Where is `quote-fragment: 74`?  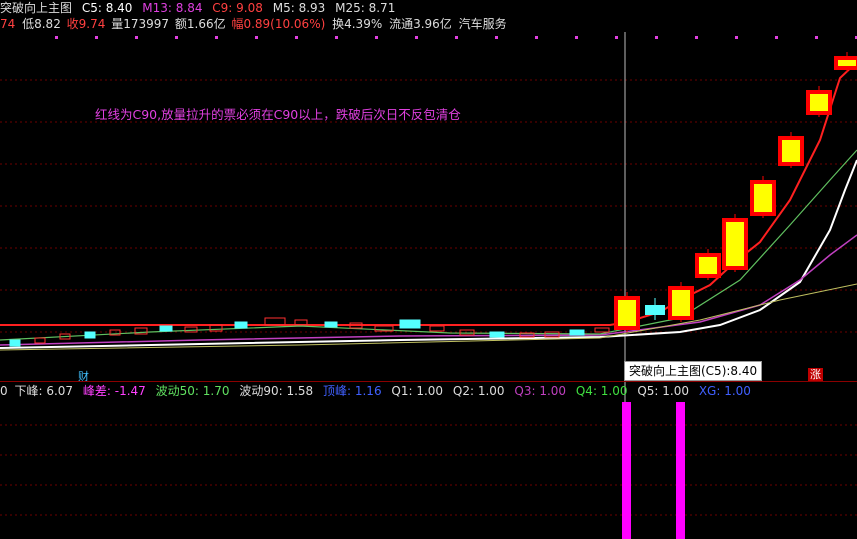 quote-fragment: 74 is located at coordinates (8, 24).